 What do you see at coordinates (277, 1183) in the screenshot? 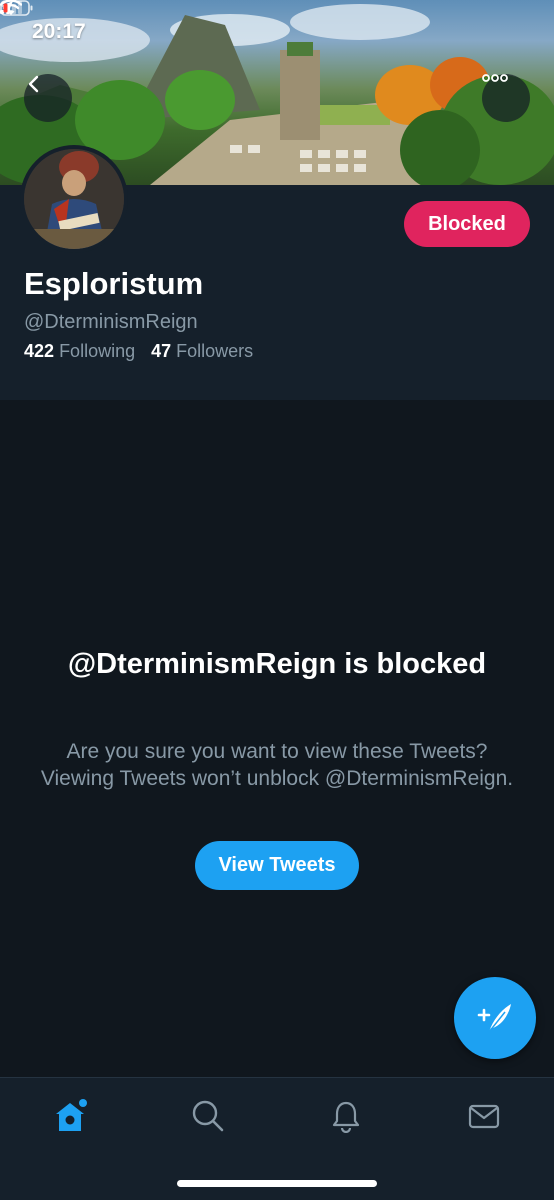
I see `home-indicator` at bounding box center [277, 1183].